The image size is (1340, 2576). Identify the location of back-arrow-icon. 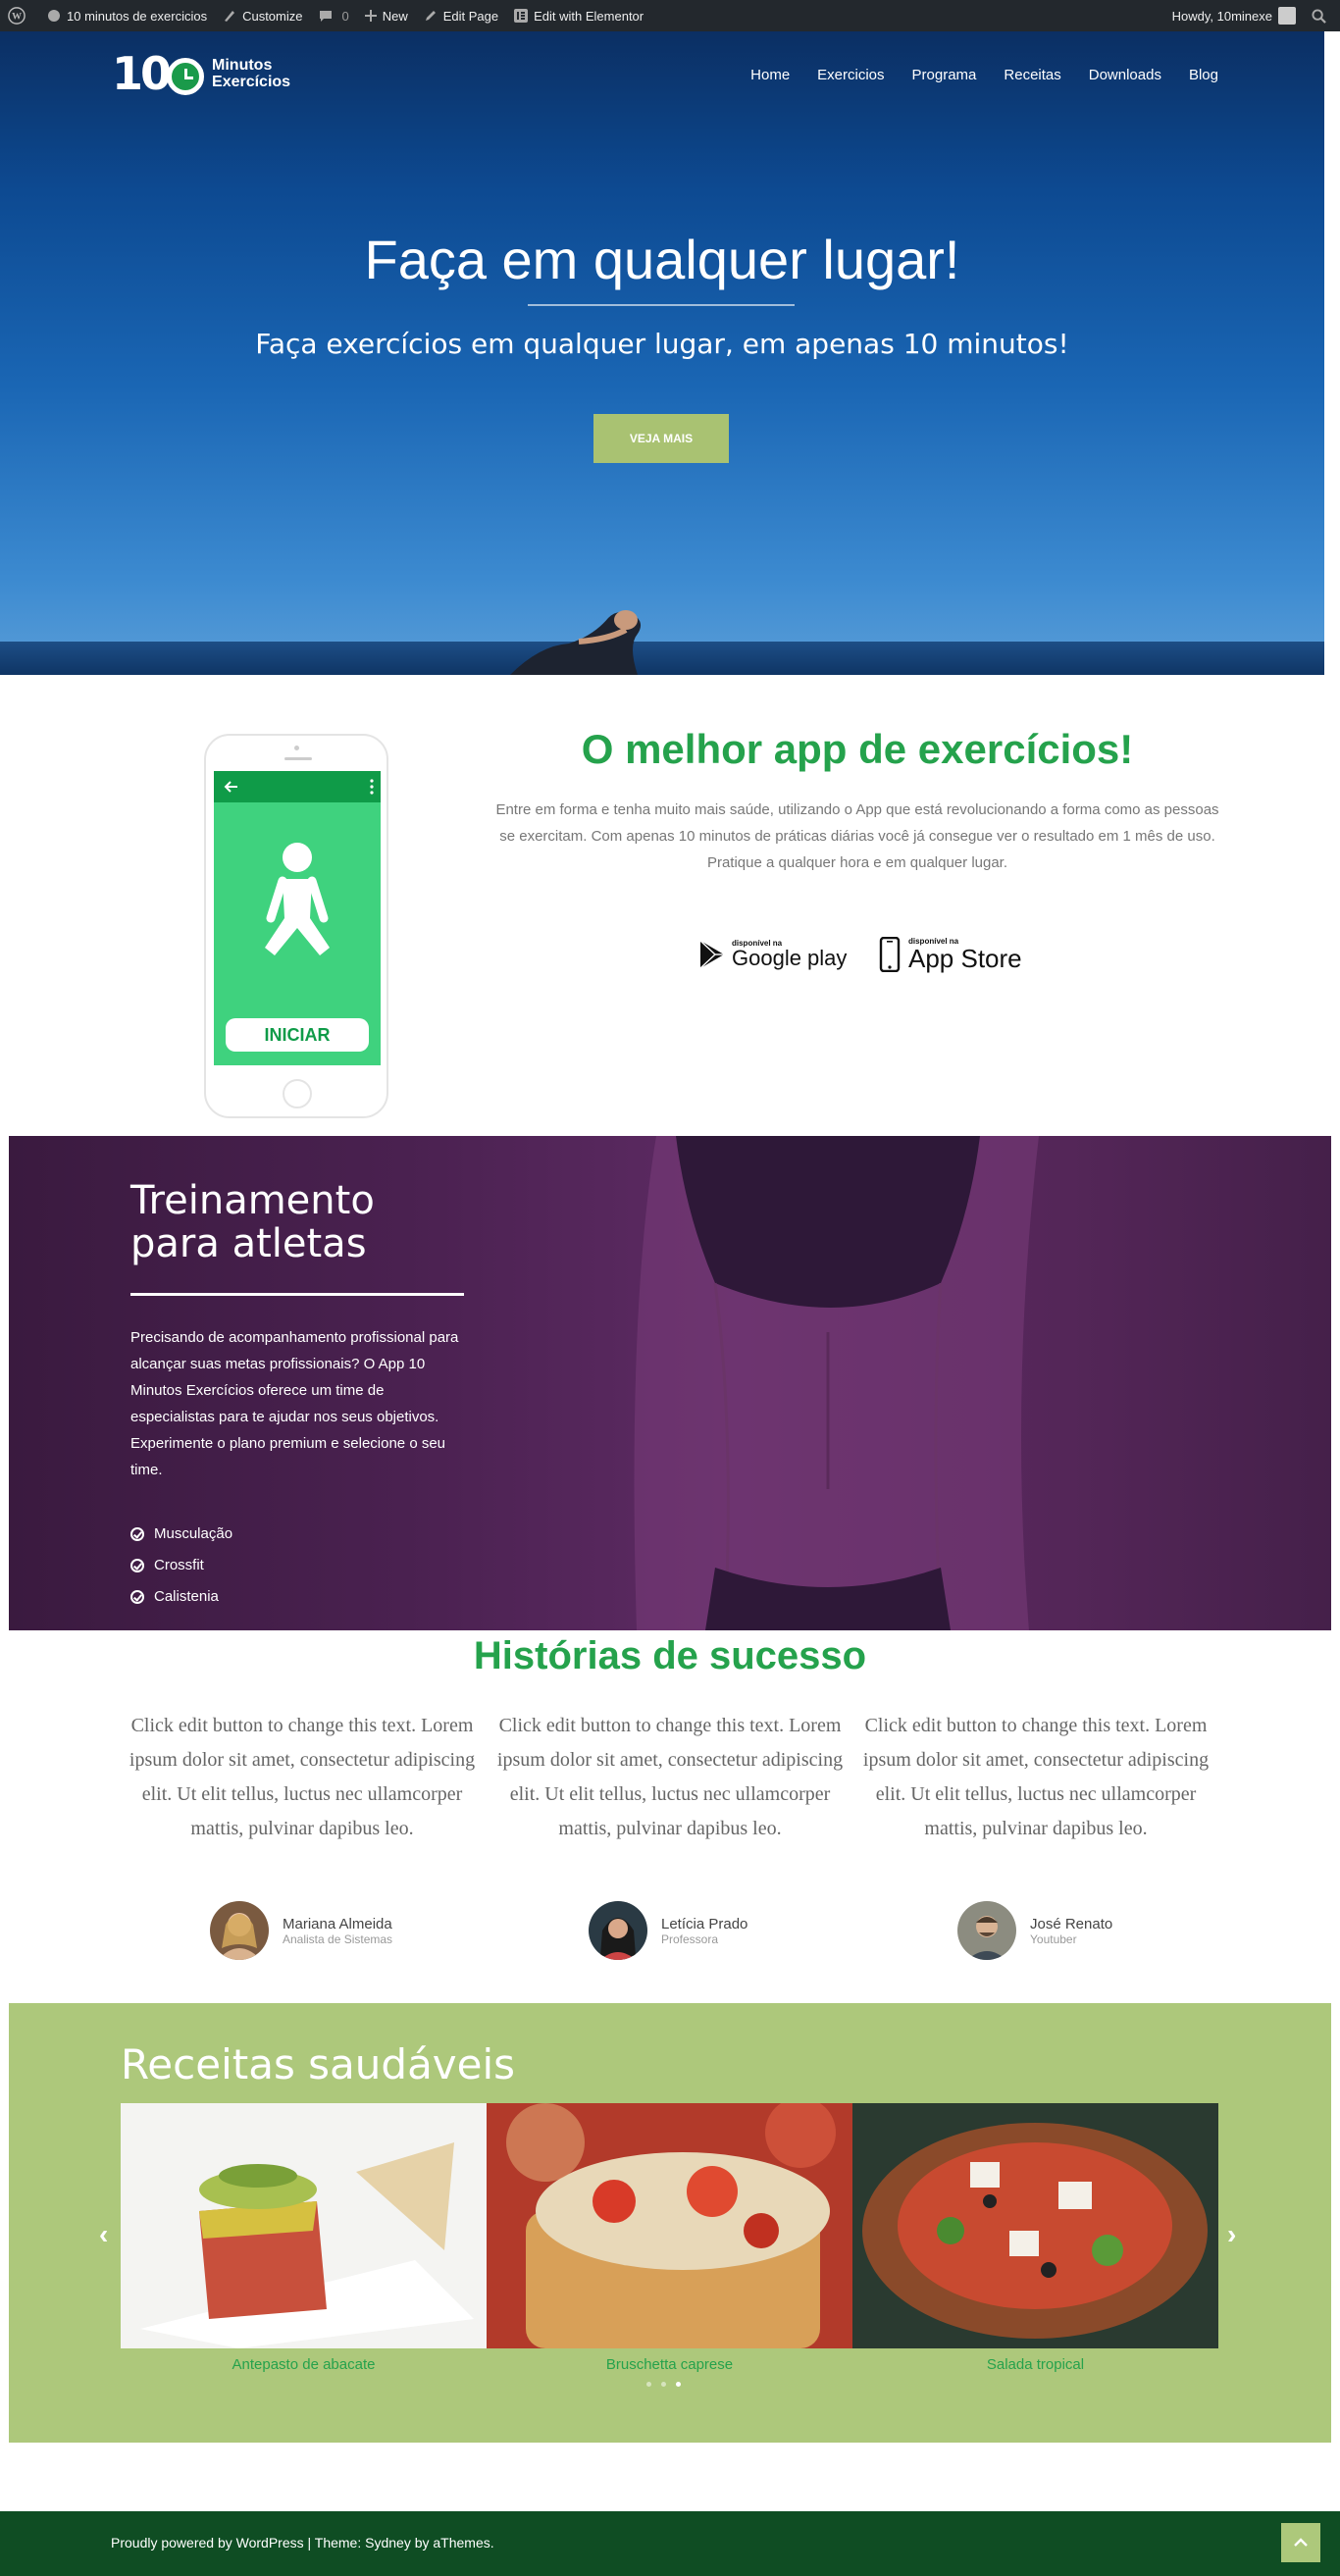
(230, 787).